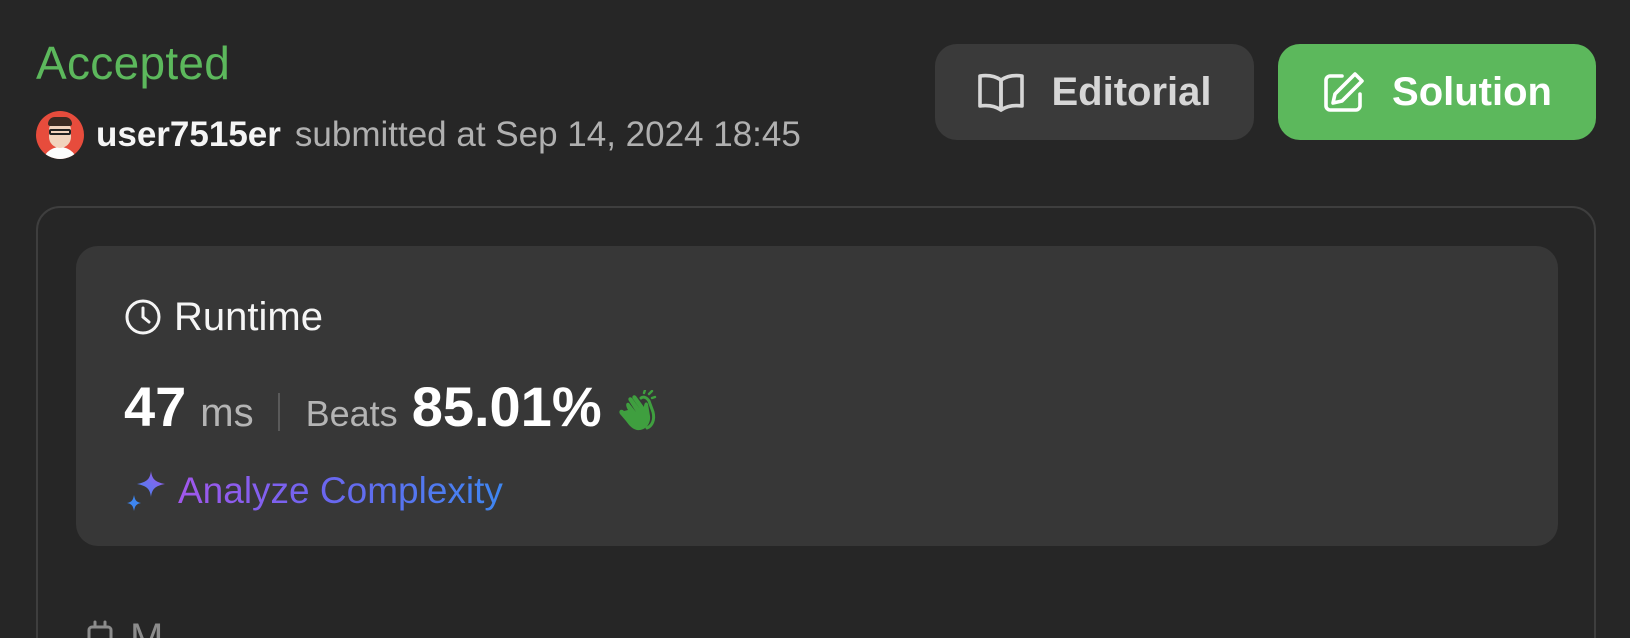 The image size is (1630, 638). Describe the element at coordinates (155, 406) in the screenshot. I see `runtime-value: 47` at that location.